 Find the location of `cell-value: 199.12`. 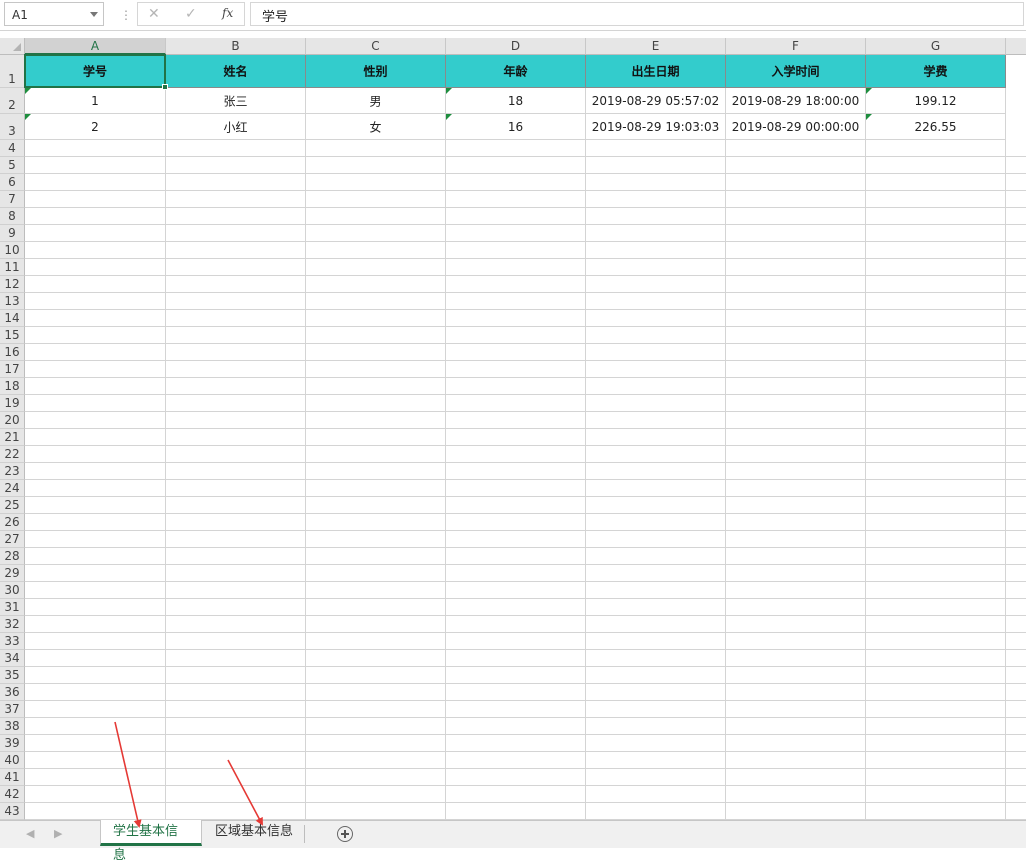

cell-value: 199.12 is located at coordinates (935, 101).